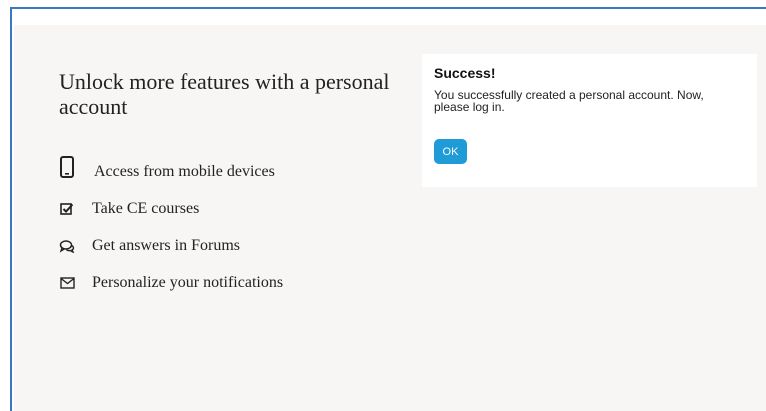 The image size is (766, 411). Describe the element at coordinates (184, 171) in the screenshot. I see `feature-label-mobile: Access from mobile devices` at that location.